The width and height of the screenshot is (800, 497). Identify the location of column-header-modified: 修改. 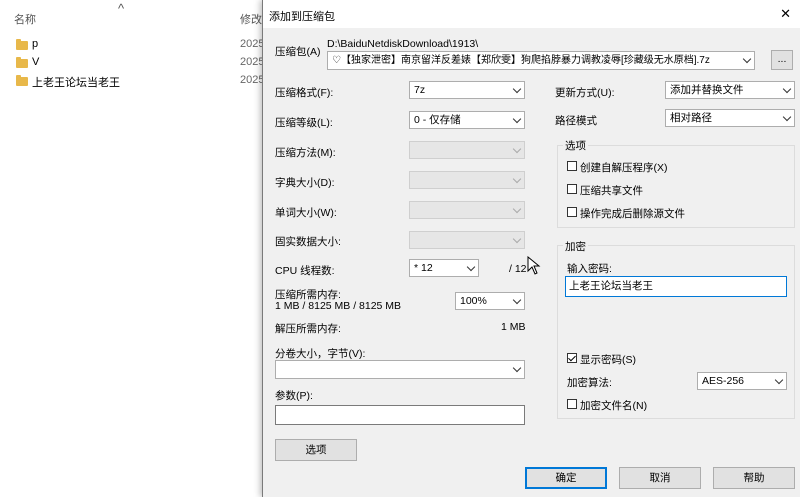
(251, 19).